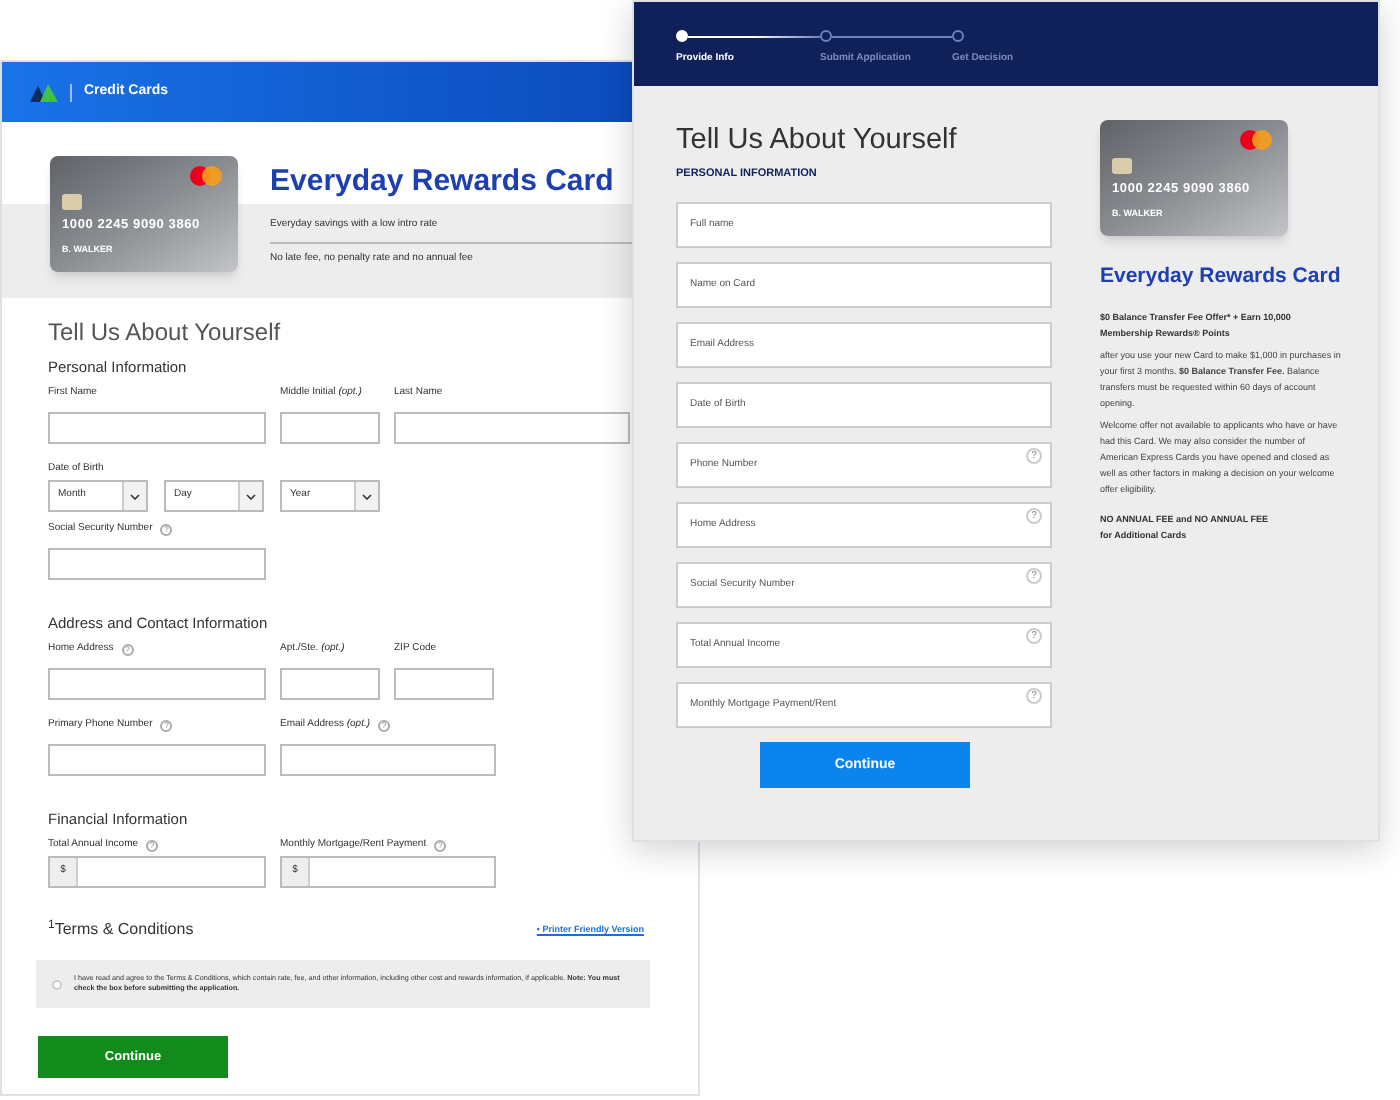  I want to click on logo-icon, so click(44, 92).